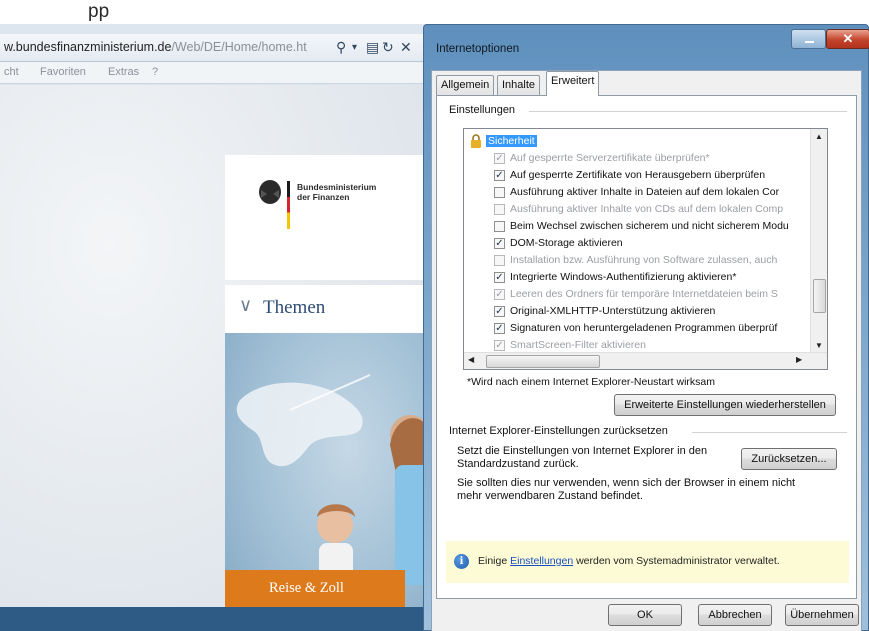 Image resolution: width=869 pixels, height=631 pixels. I want to click on tab-erweitert: Erweitert, so click(573, 83).